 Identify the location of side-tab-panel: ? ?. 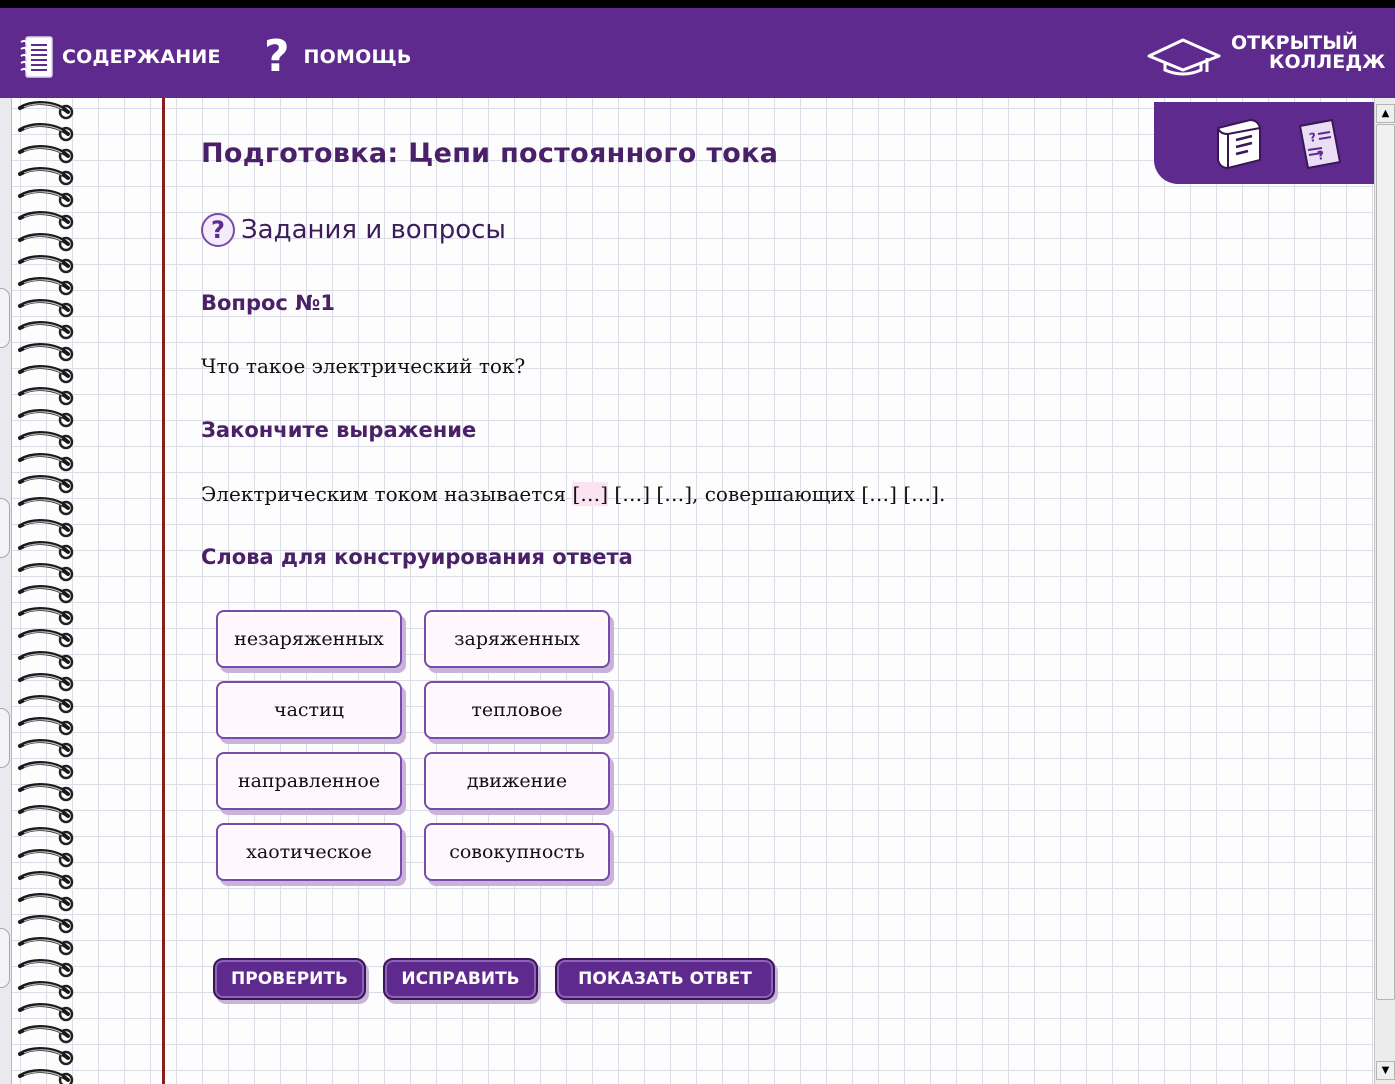
(1264, 143).